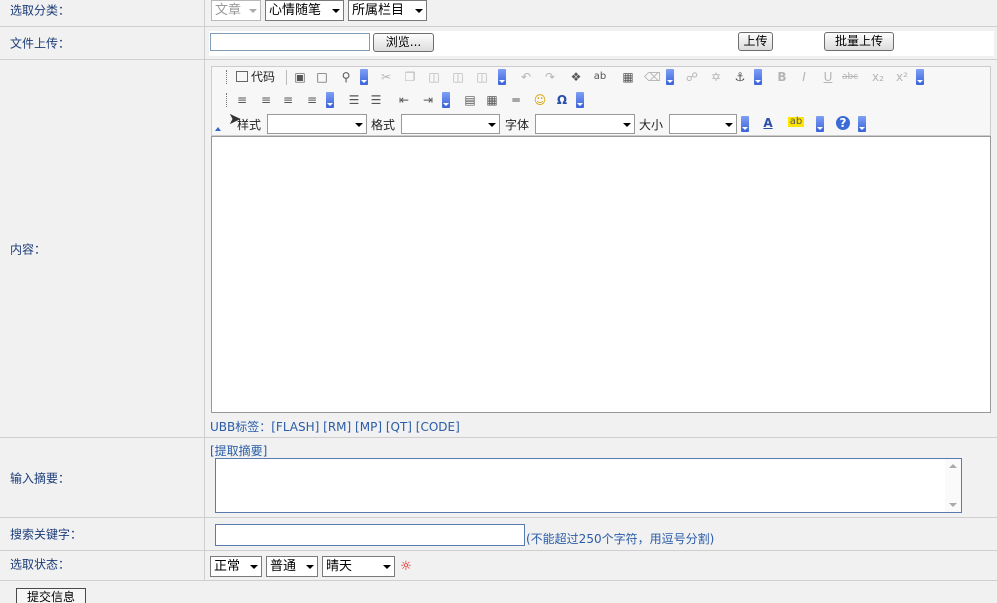 This screenshot has width=997, height=603. Describe the element at coordinates (859, 41) in the screenshot. I see `batch-upload-button: 批量上传` at that location.